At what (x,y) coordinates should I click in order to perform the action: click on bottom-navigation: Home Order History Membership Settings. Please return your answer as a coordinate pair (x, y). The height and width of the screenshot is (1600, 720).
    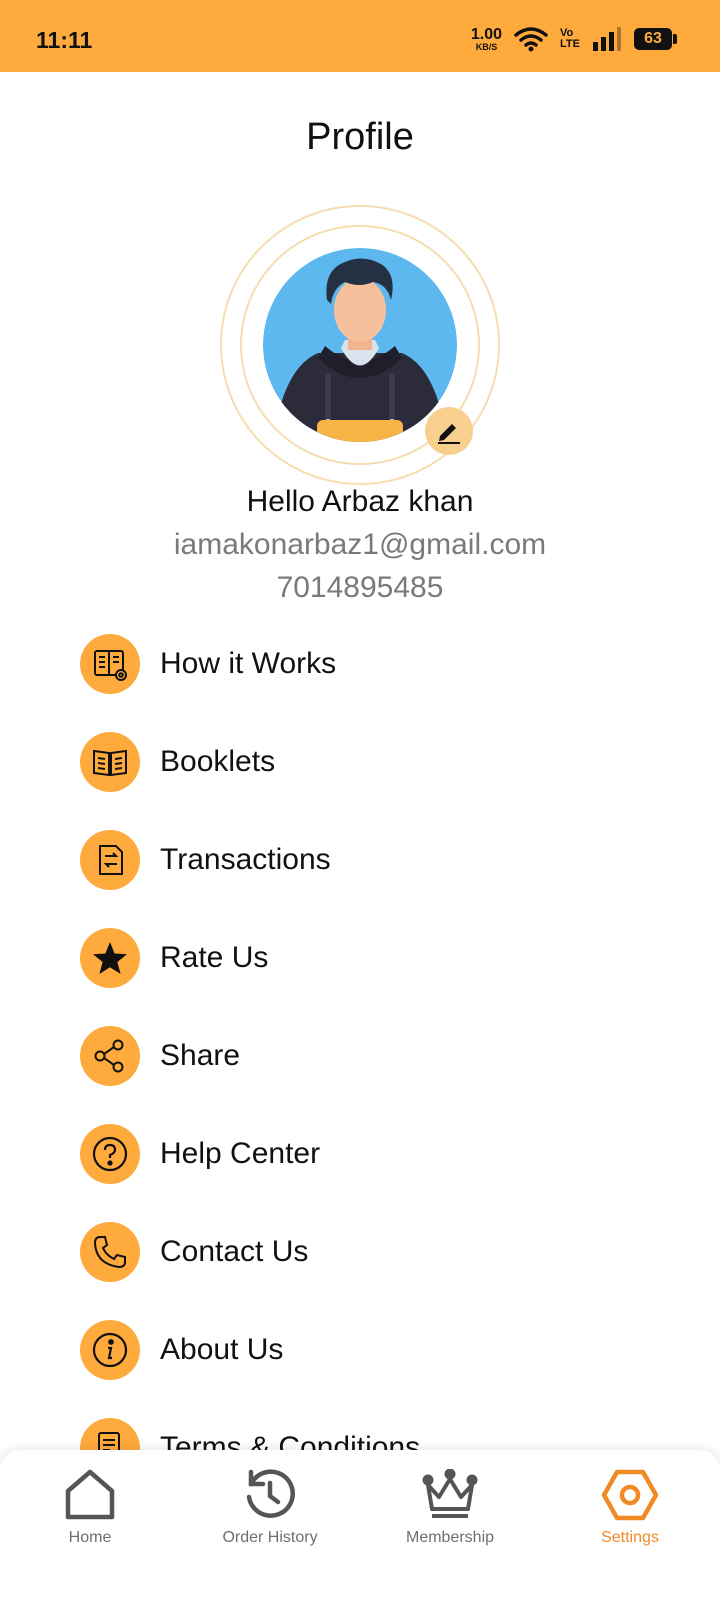
    Looking at the image, I should click on (360, 1525).